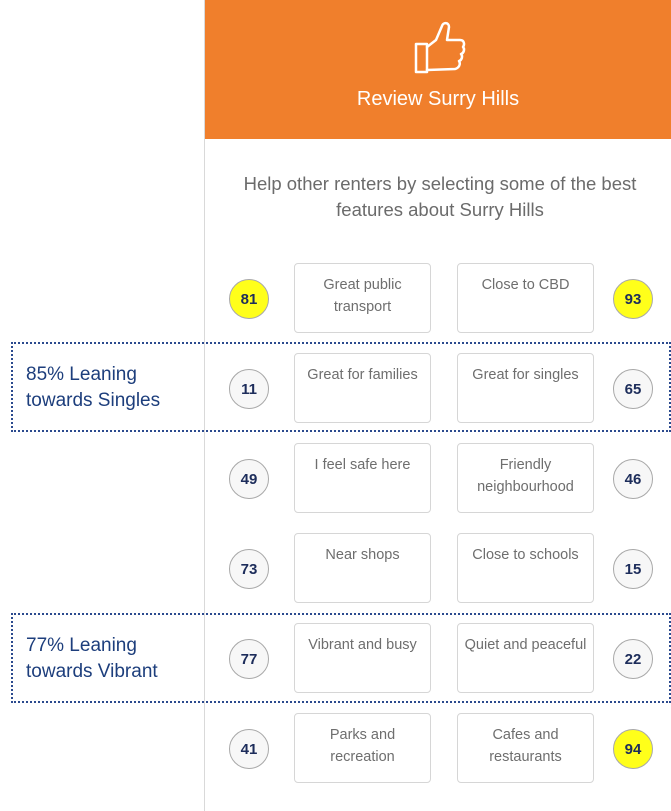  Describe the element at coordinates (362, 748) in the screenshot. I see `feature-card-parks-and-recreation: Parks and recreation` at that location.